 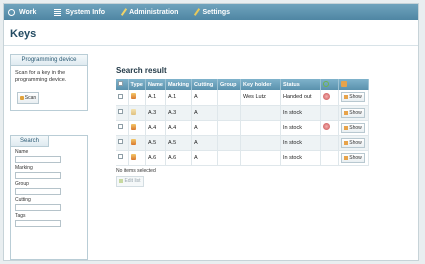 I want to click on row-holder-cell: Wes Lutz, so click(x=261, y=98).